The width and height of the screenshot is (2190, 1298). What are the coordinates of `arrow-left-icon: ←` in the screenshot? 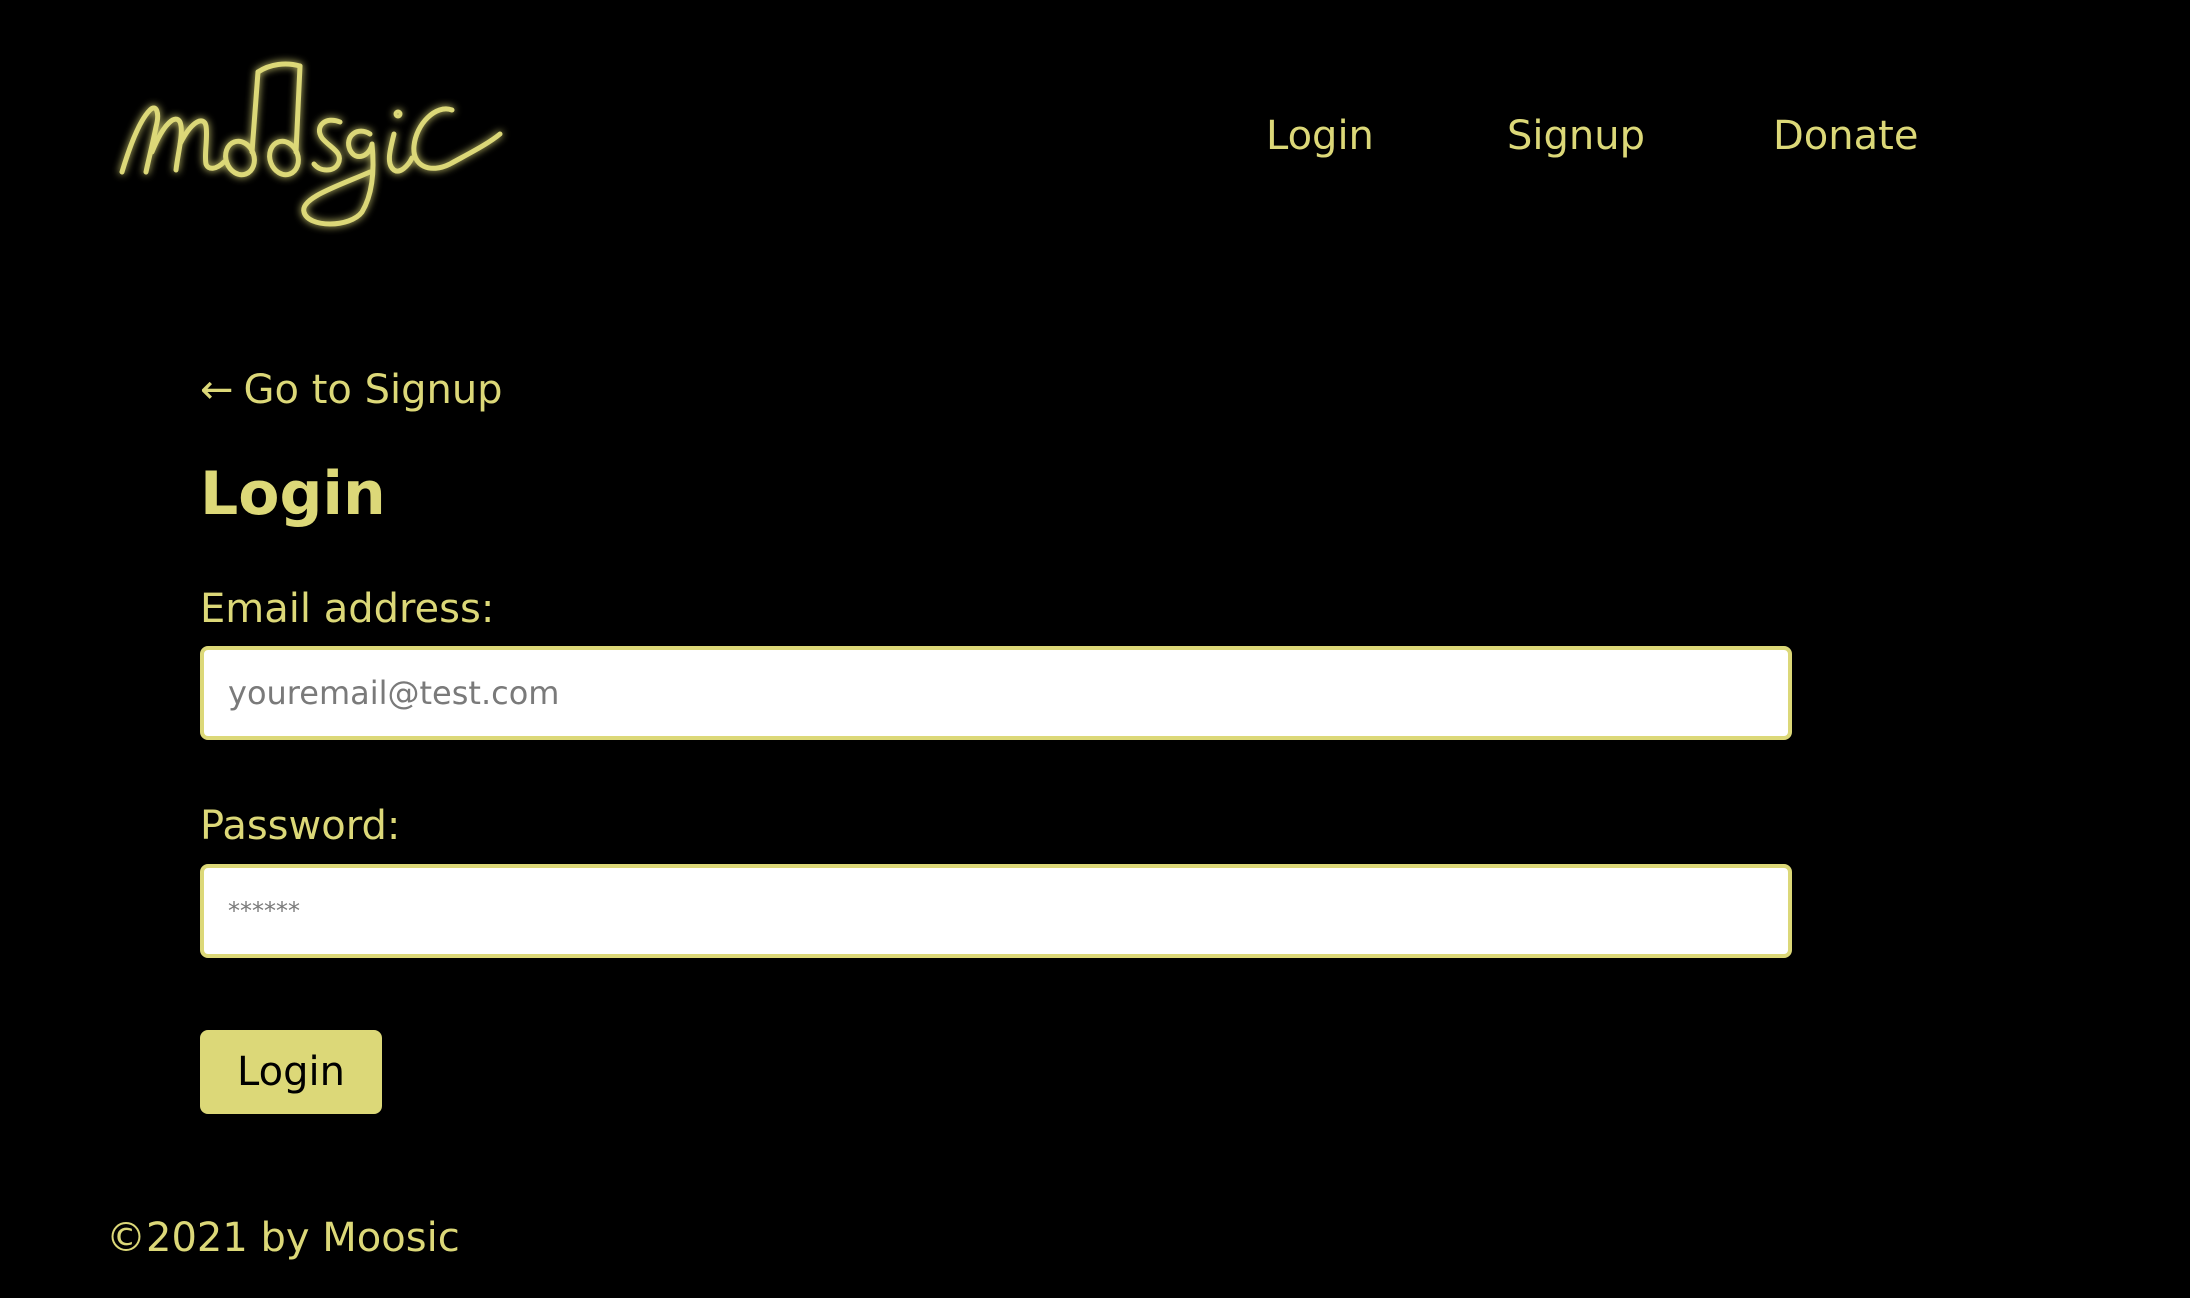 It's located at (217, 390).